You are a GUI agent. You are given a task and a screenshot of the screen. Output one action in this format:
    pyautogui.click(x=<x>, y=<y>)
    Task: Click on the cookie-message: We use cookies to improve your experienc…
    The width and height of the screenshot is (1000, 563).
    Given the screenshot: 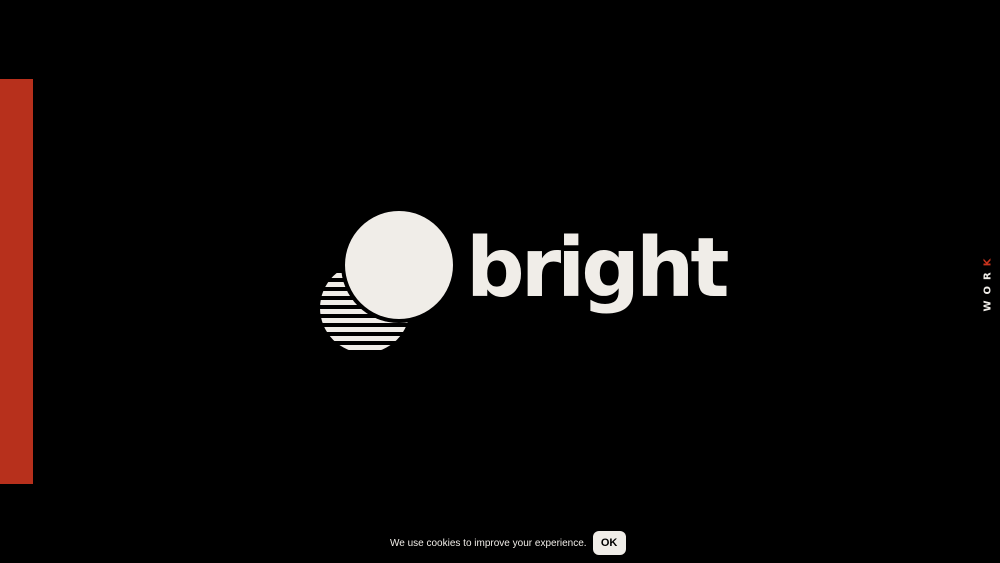 What is the action you would take?
    pyautogui.click(x=488, y=543)
    